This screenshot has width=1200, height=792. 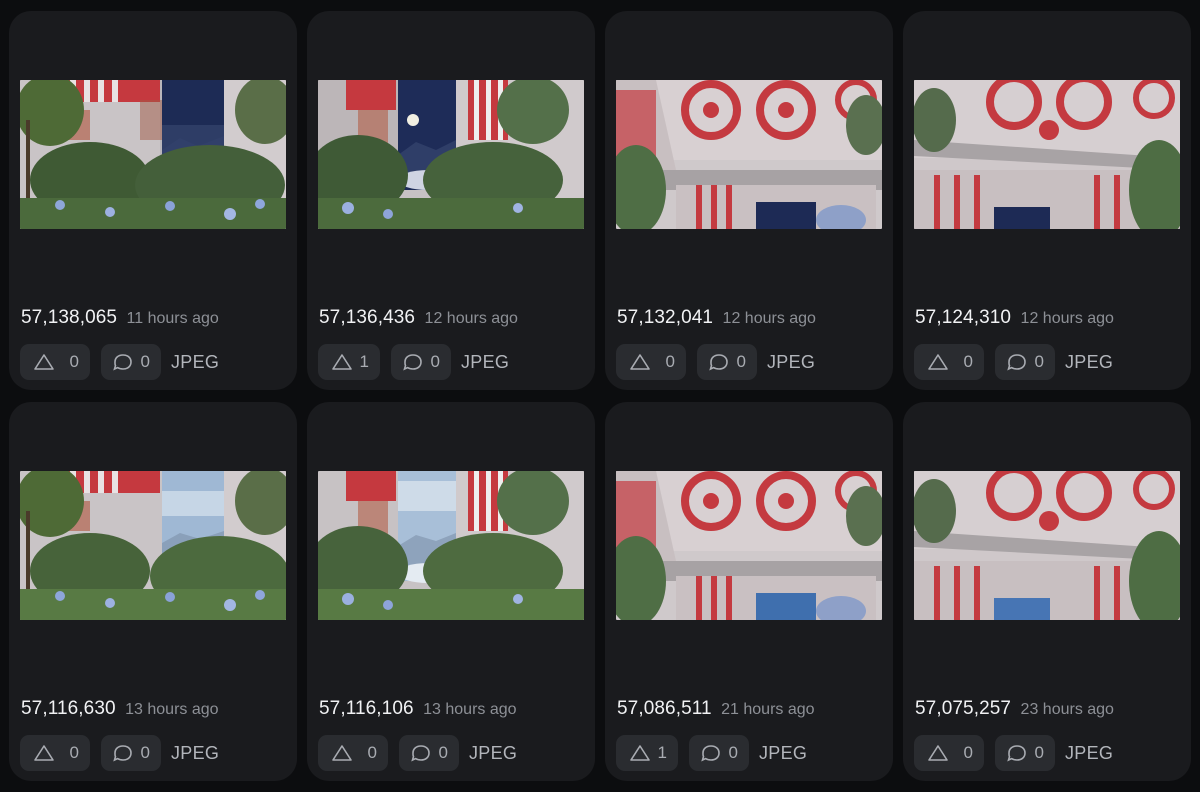 I want to click on image-meta: 57,124,310 12 hours ago, so click(x=1014, y=320).